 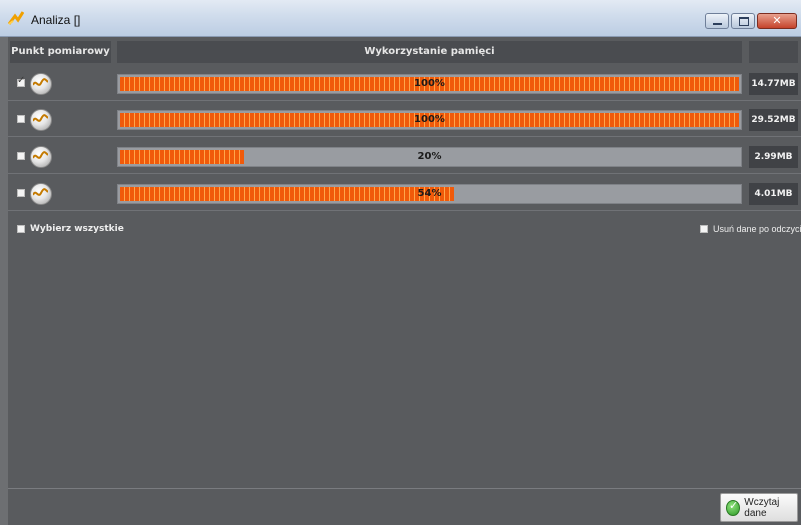 I want to click on delete-after-read-label: Usuń dane po odczycie, so click(x=757, y=229).